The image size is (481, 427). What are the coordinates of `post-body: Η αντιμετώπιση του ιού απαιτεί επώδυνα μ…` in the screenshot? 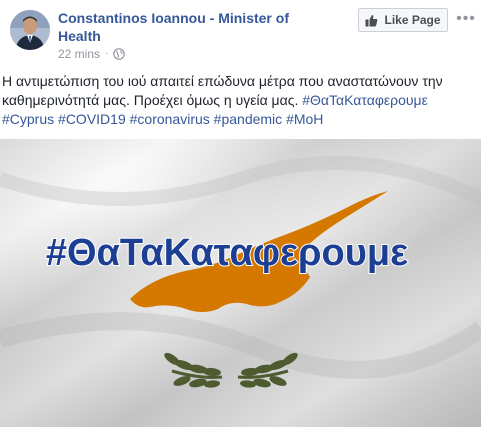 It's located at (240, 100).